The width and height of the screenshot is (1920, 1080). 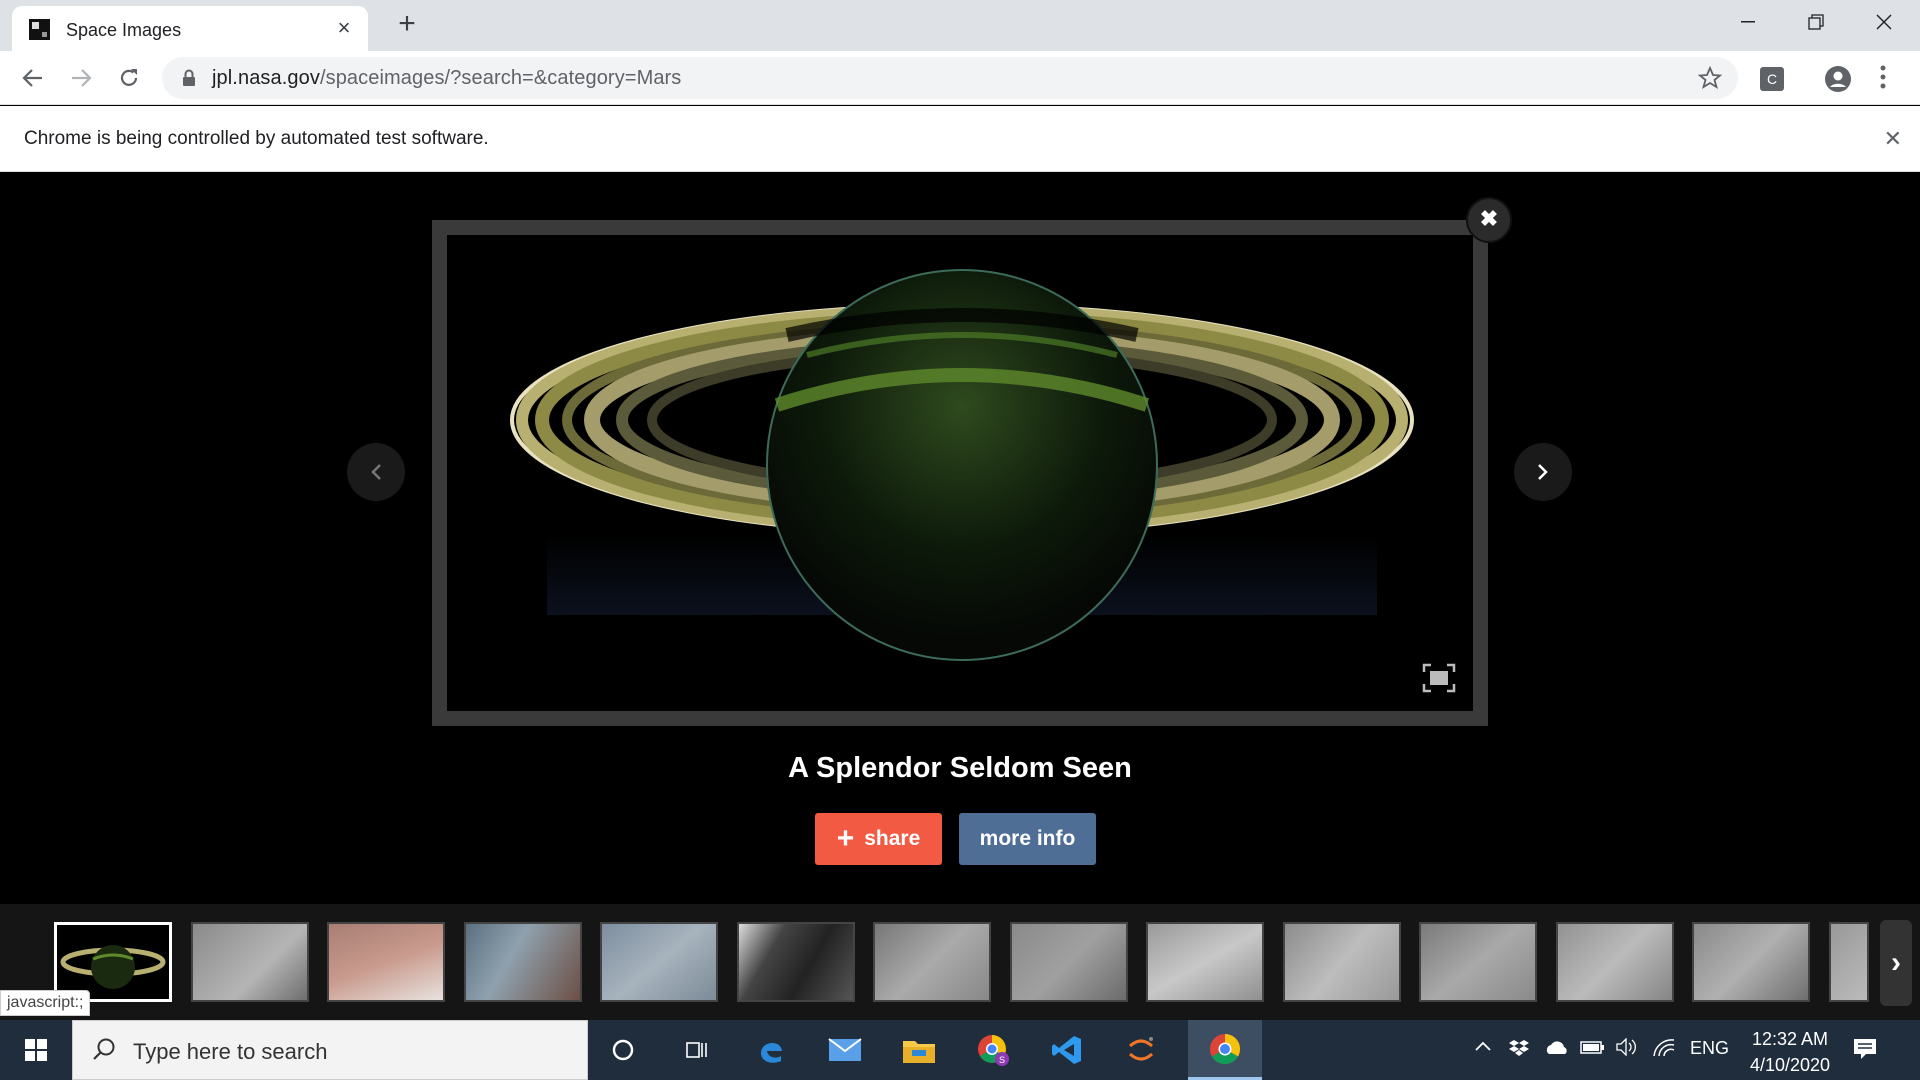 What do you see at coordinates (1141, 1050) in the screenshot?
I see `jupyter-icon` at bounding box center [1141, 1050].